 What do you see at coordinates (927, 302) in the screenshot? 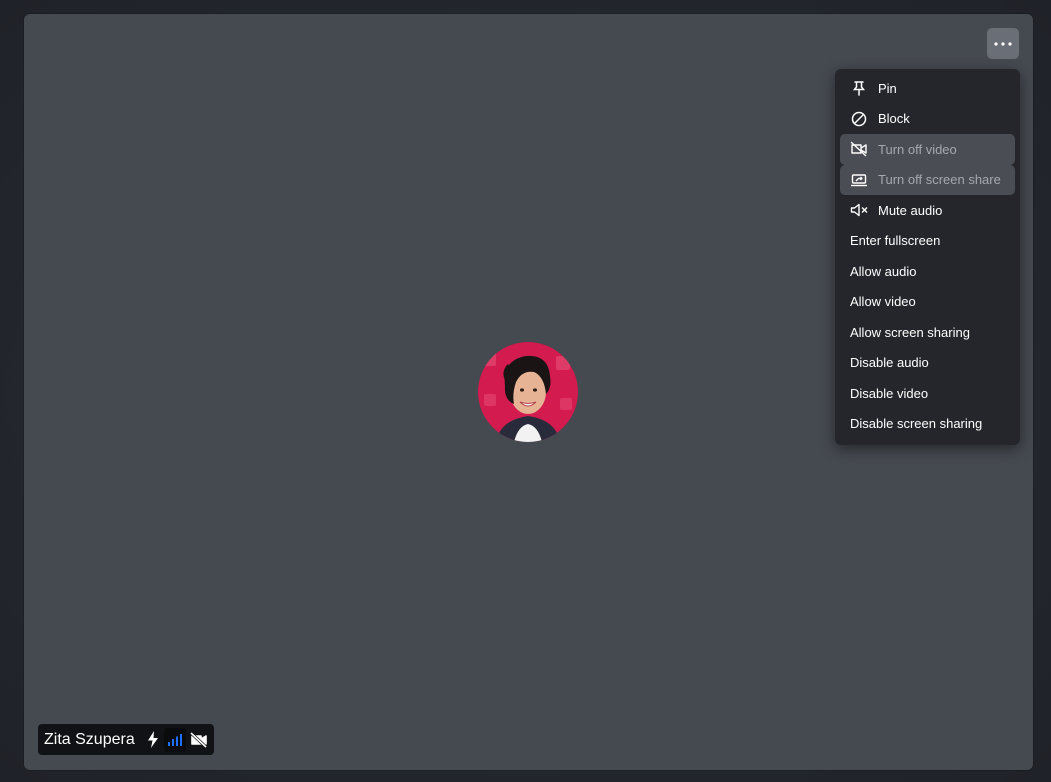
I see `menu-item-allow-video: Allow video` at bounding box center [927, 302].